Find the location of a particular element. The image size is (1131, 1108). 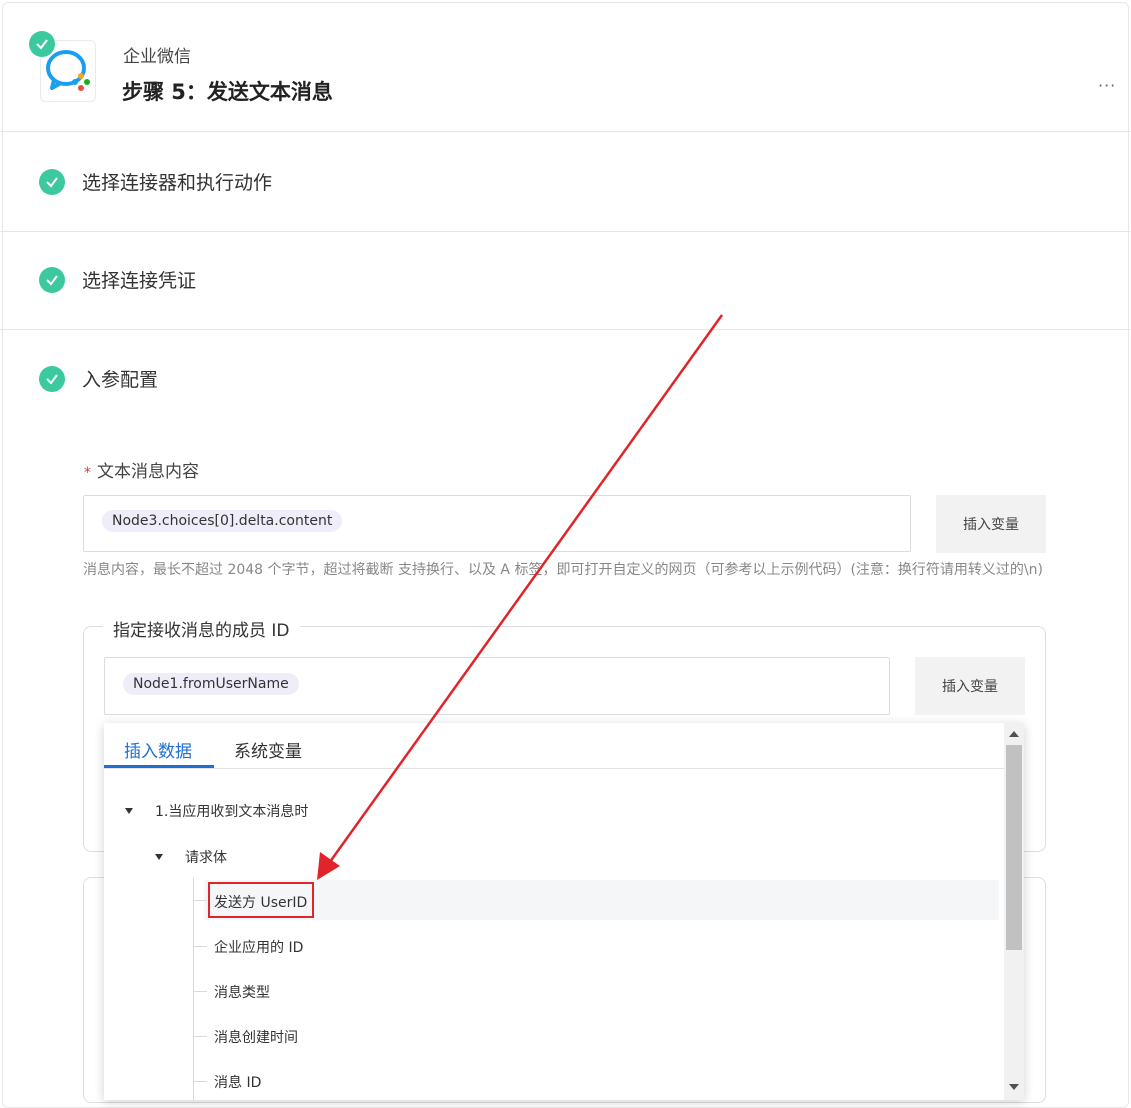

variable-chip: Node3.choices[0].delta.content is located at coordinates (222, 521).